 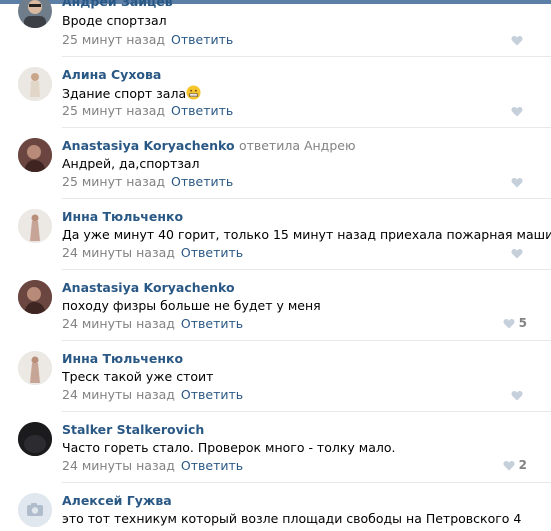 What do you see at coordinates (111, 74) in the screenshot?
I see `comment-author: Алина Сухова` at bounding box center [111, 74].